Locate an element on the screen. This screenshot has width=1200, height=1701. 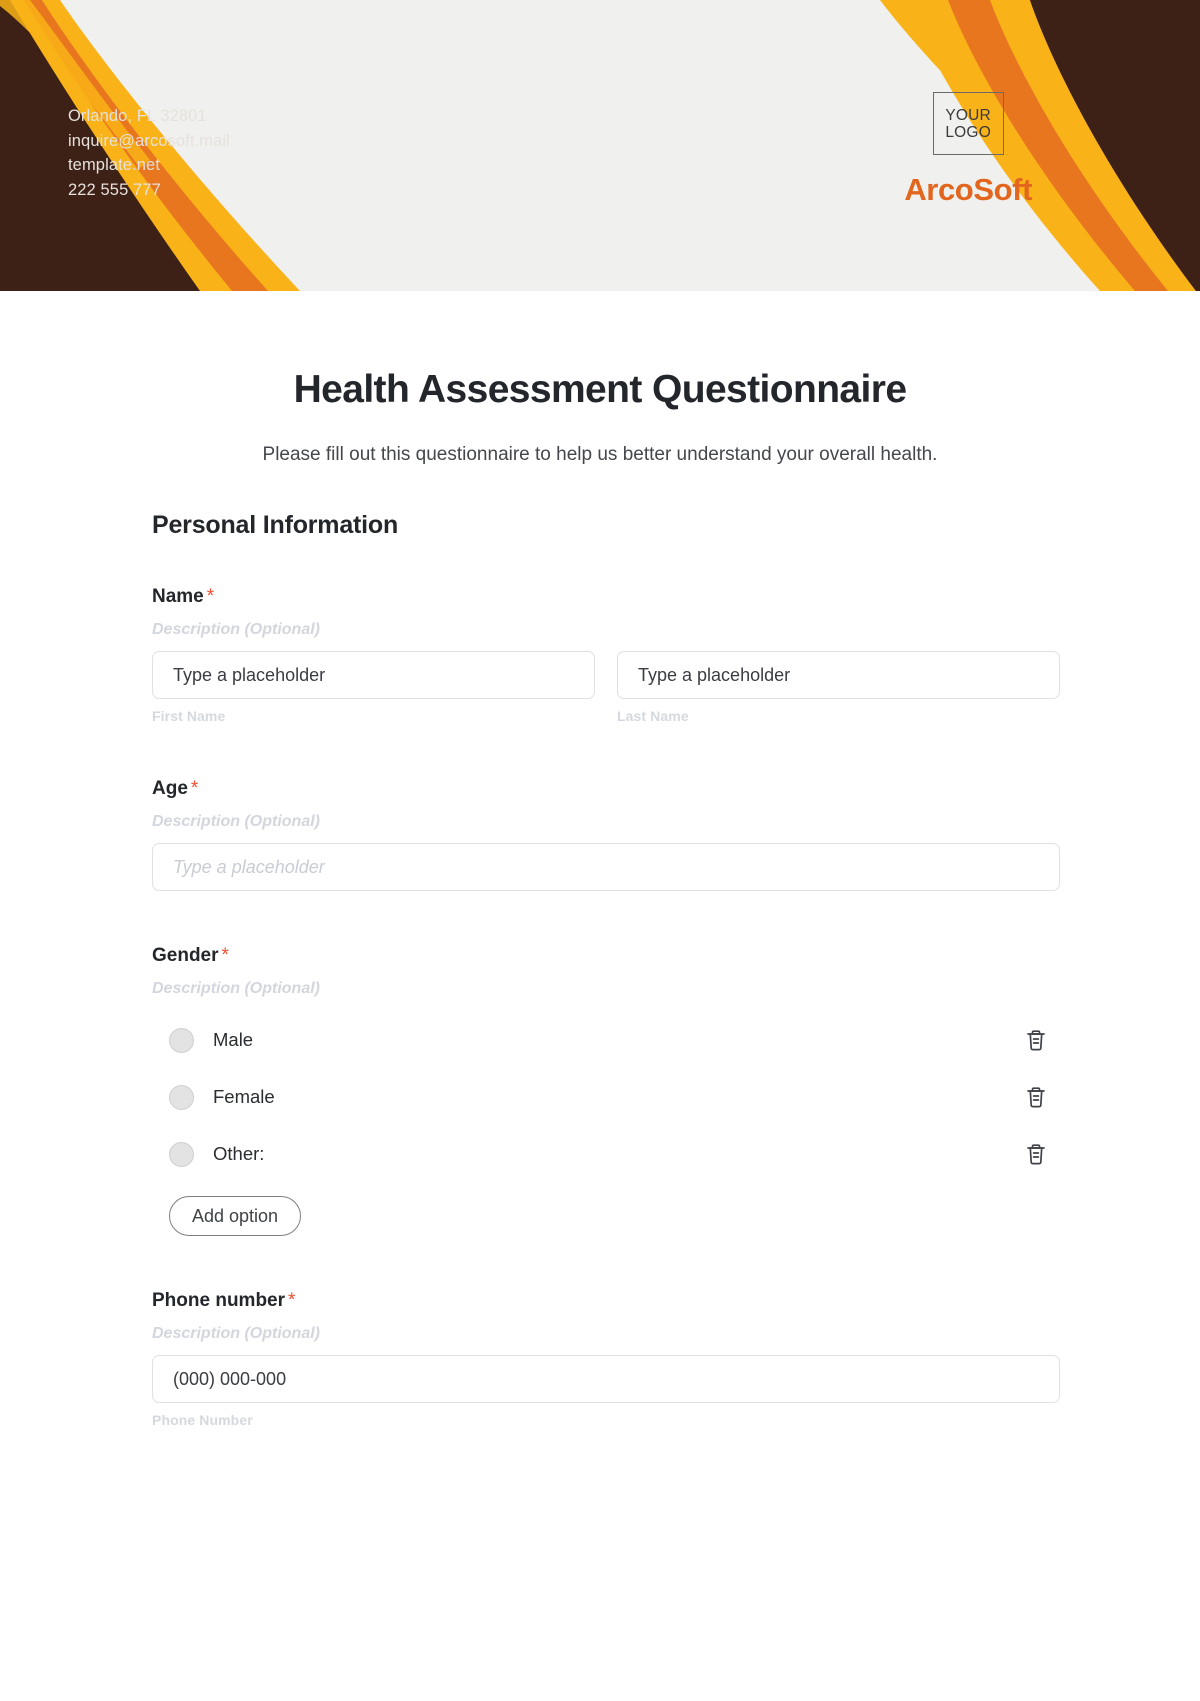
contact-line-address: Orlando, FL 32801 is located at coordinates (137, 116).